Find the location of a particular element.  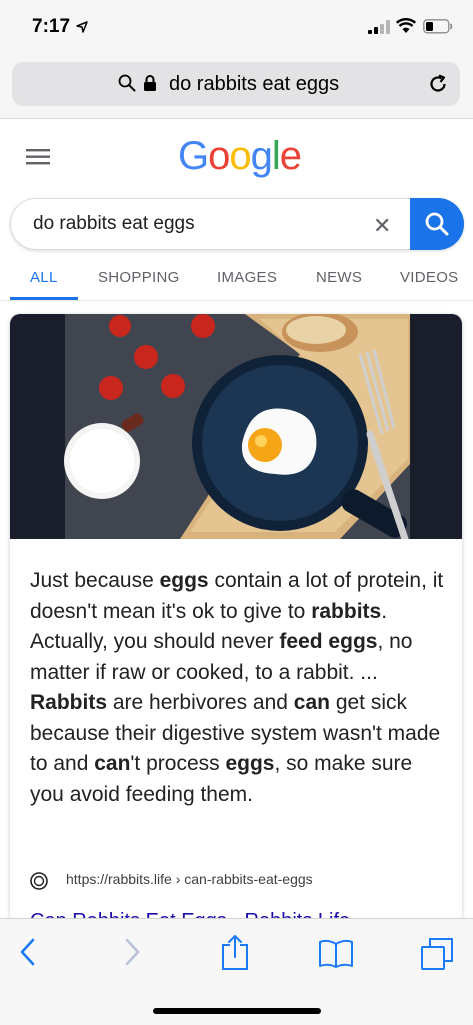

wifi-icon is located at coordinates (406, 25).